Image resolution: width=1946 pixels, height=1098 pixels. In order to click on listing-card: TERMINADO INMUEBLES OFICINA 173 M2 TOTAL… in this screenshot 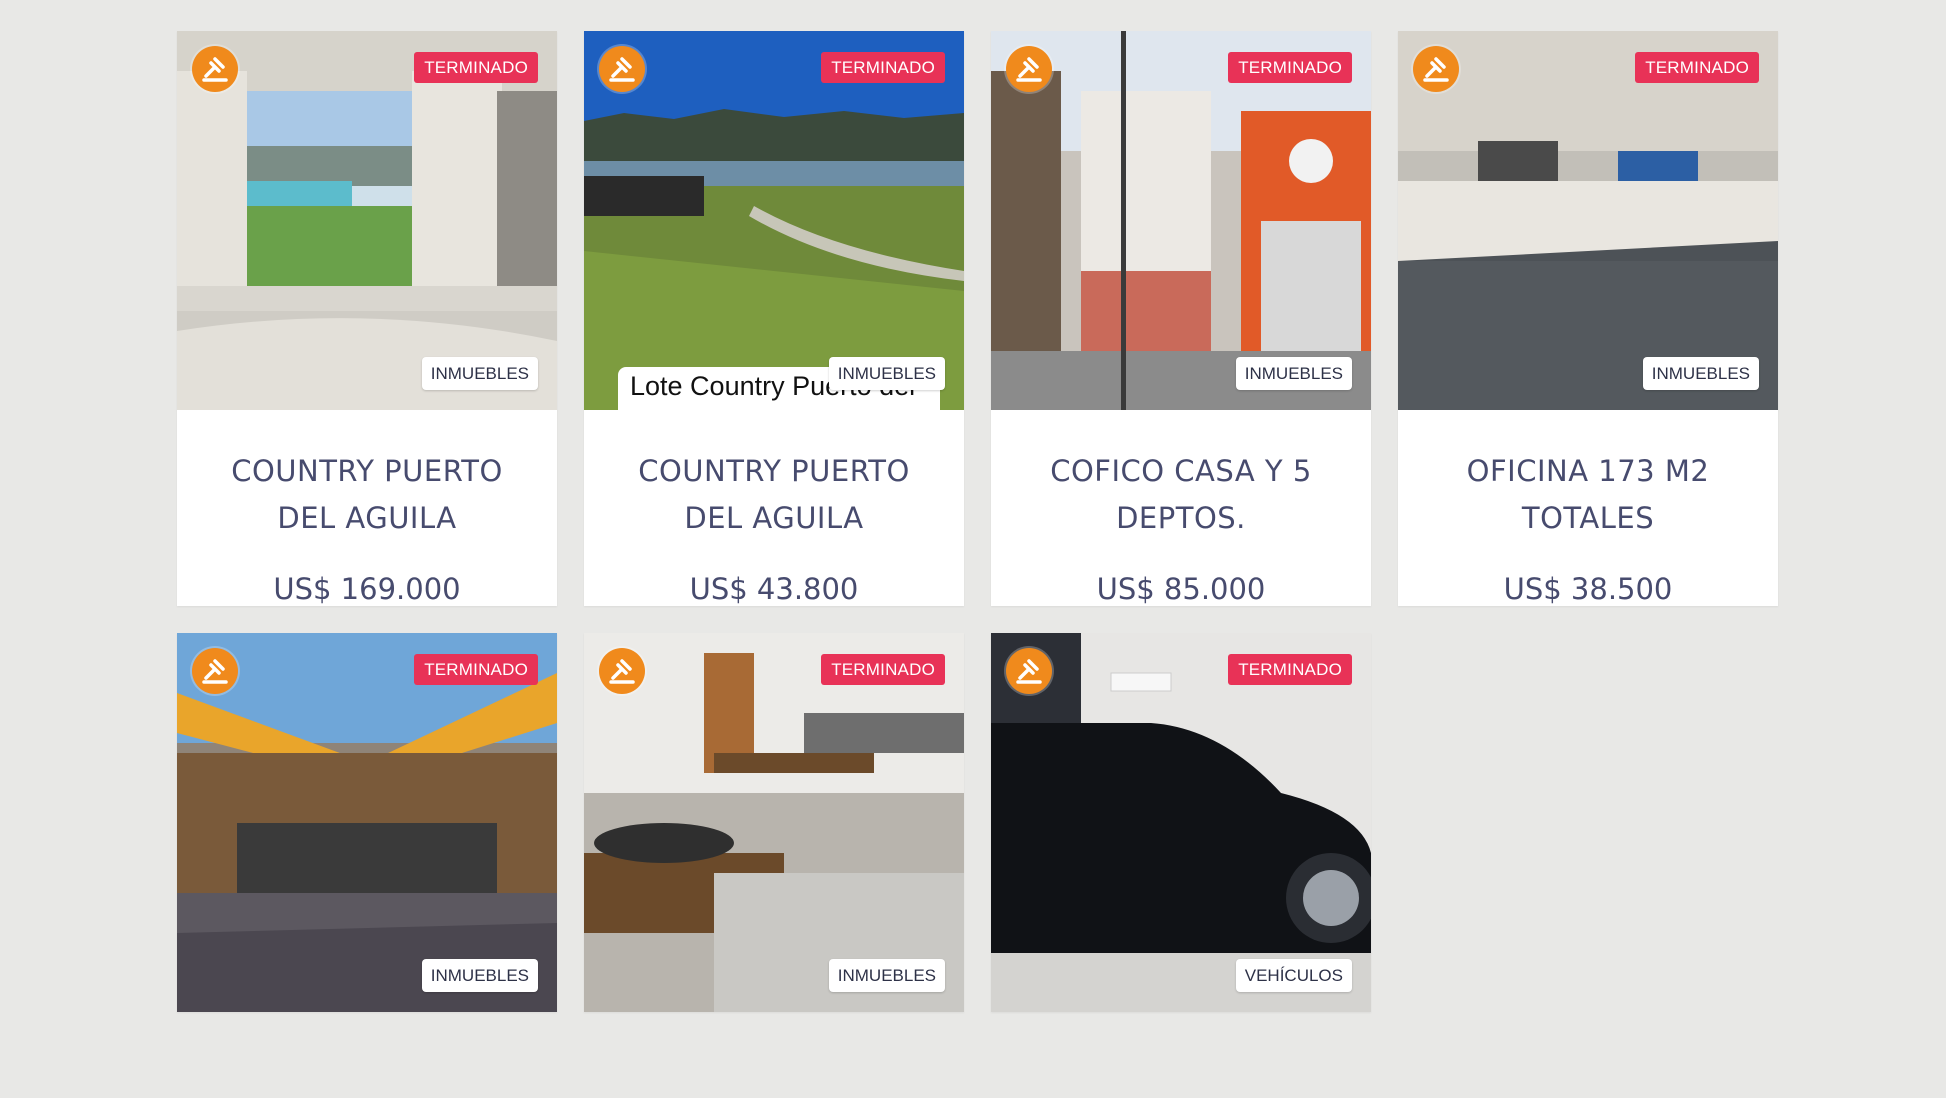, I will do `click(1588, 318)`.